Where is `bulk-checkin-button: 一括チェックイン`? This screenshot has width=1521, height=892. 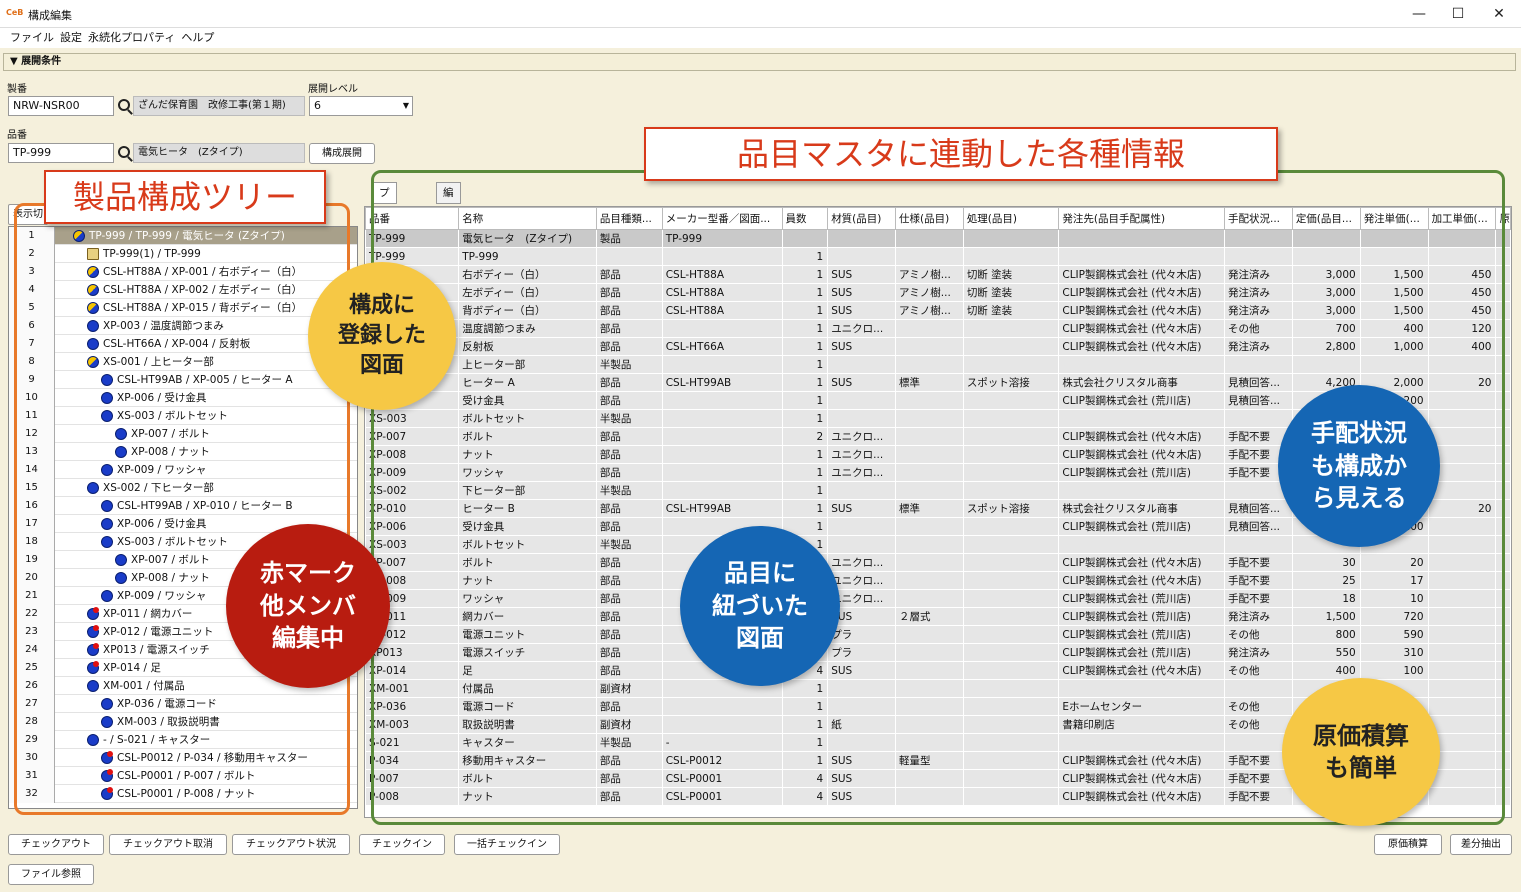
bulk-checkin-button: 一括チェックイン is located at coordinates (507, 844).